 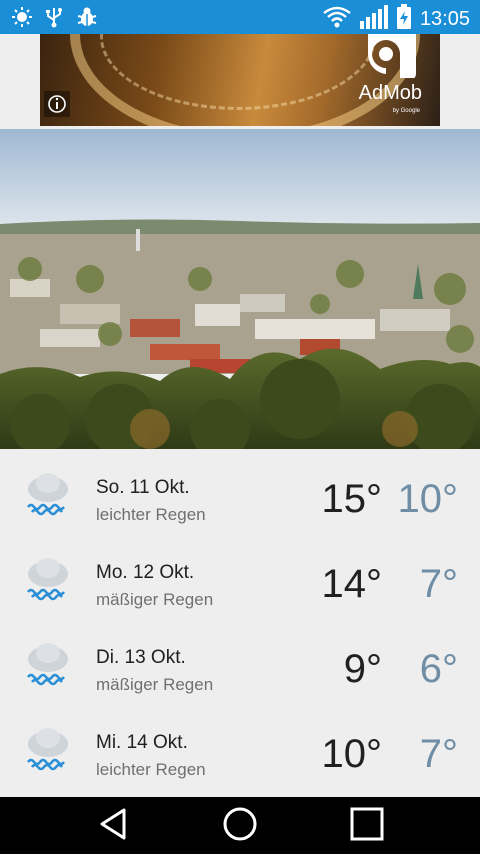 I want to click on forecast-high-temp: 10°, so click(x=352, y=754).